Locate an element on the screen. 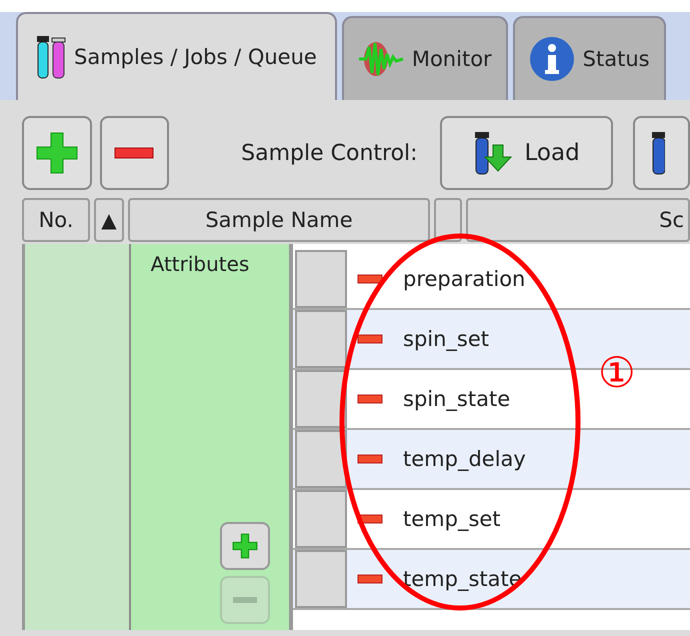 Image resolution: width=690 pixels, height=636 pixels. remove-button is located at coordinates (135, 153).